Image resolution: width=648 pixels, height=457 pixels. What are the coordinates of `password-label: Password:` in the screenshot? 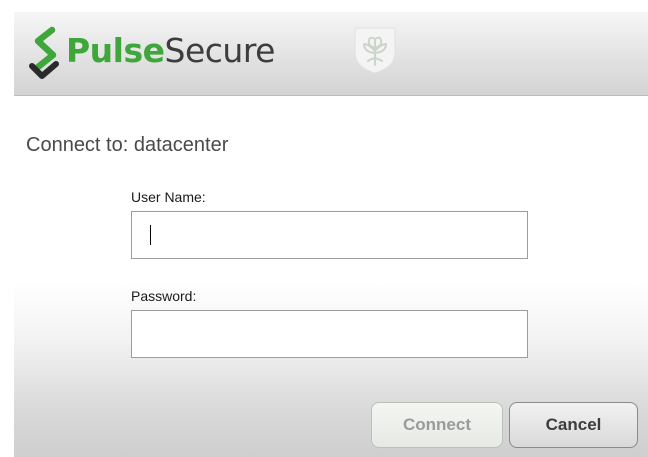 It's located at (164, 296).